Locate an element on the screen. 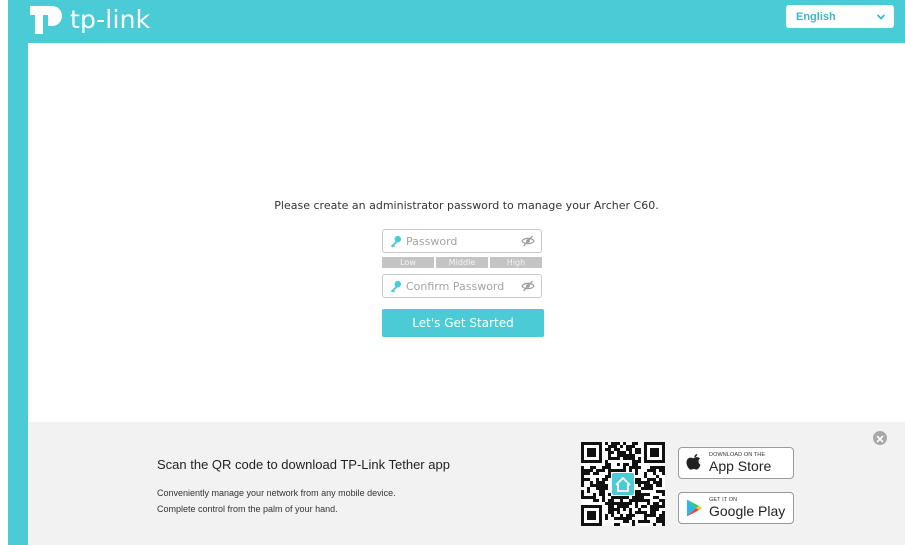 The image size is (905, 545). apple-icon is located at coordinates (693, 462).